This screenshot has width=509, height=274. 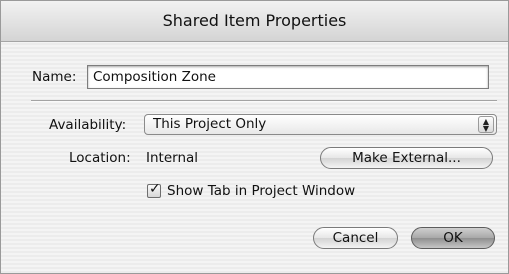 I want to click on availability-selected-value: This Project Only, so click(x=210, y=124).